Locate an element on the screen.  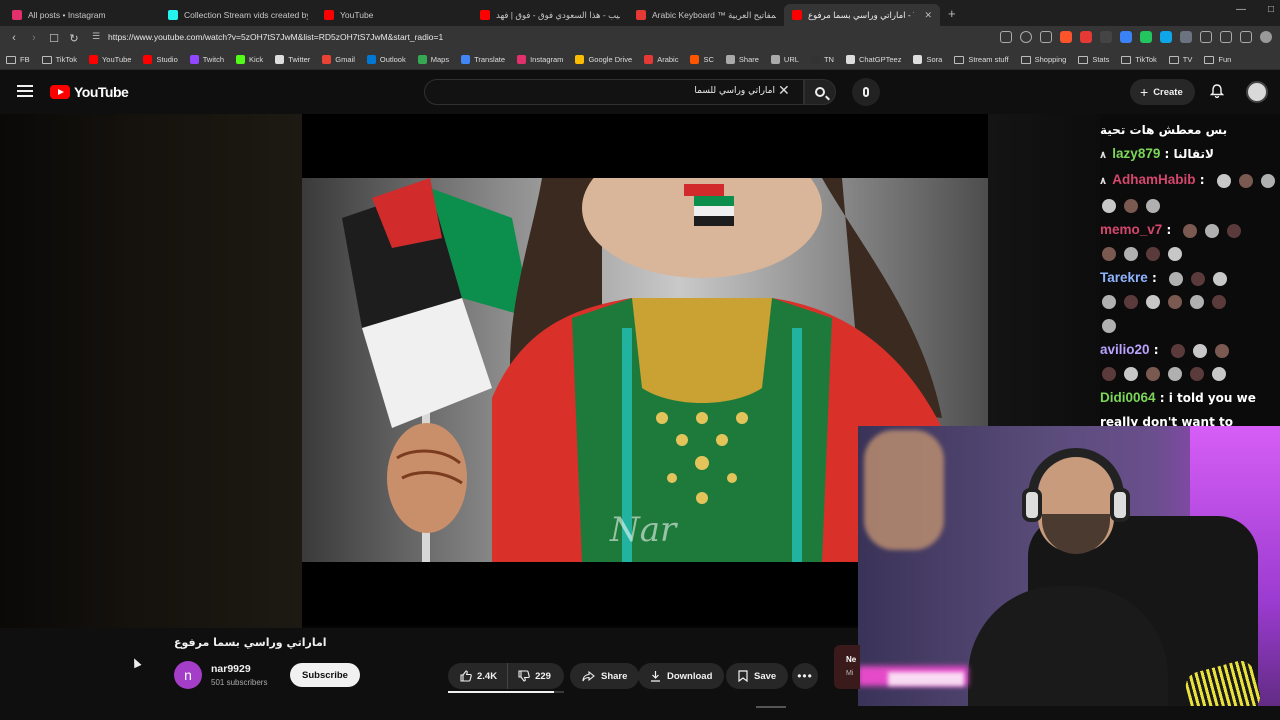
voice-search-button is located at coordinates (866, 92).